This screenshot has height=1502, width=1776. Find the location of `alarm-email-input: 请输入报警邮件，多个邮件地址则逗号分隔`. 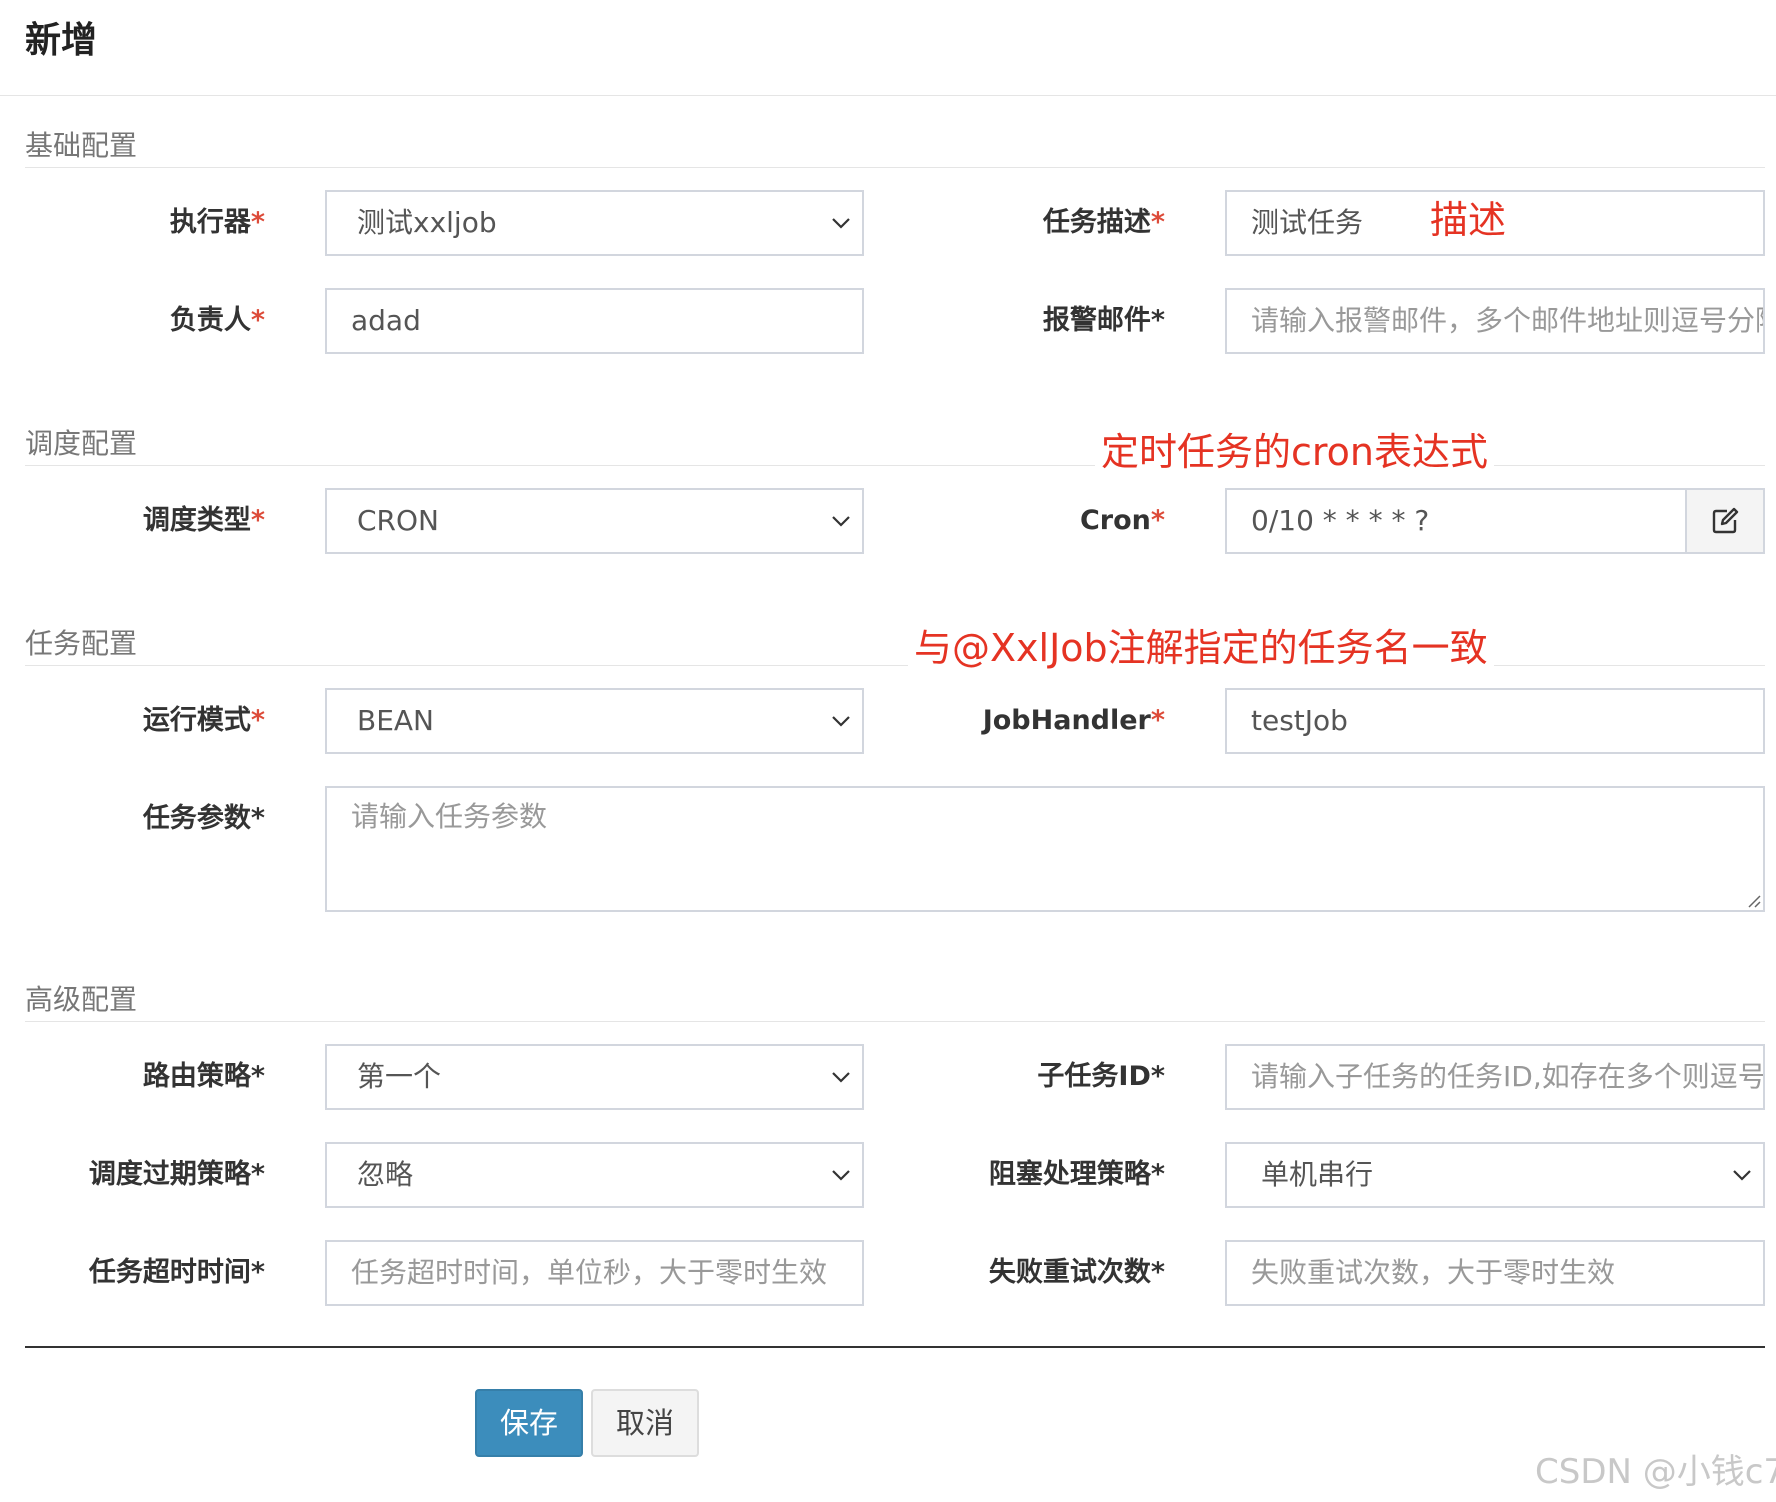

alarm-email-input: 请输入报警邮件，多个邮件地址则逗号分隔 is located at coordinates (1495, 321).